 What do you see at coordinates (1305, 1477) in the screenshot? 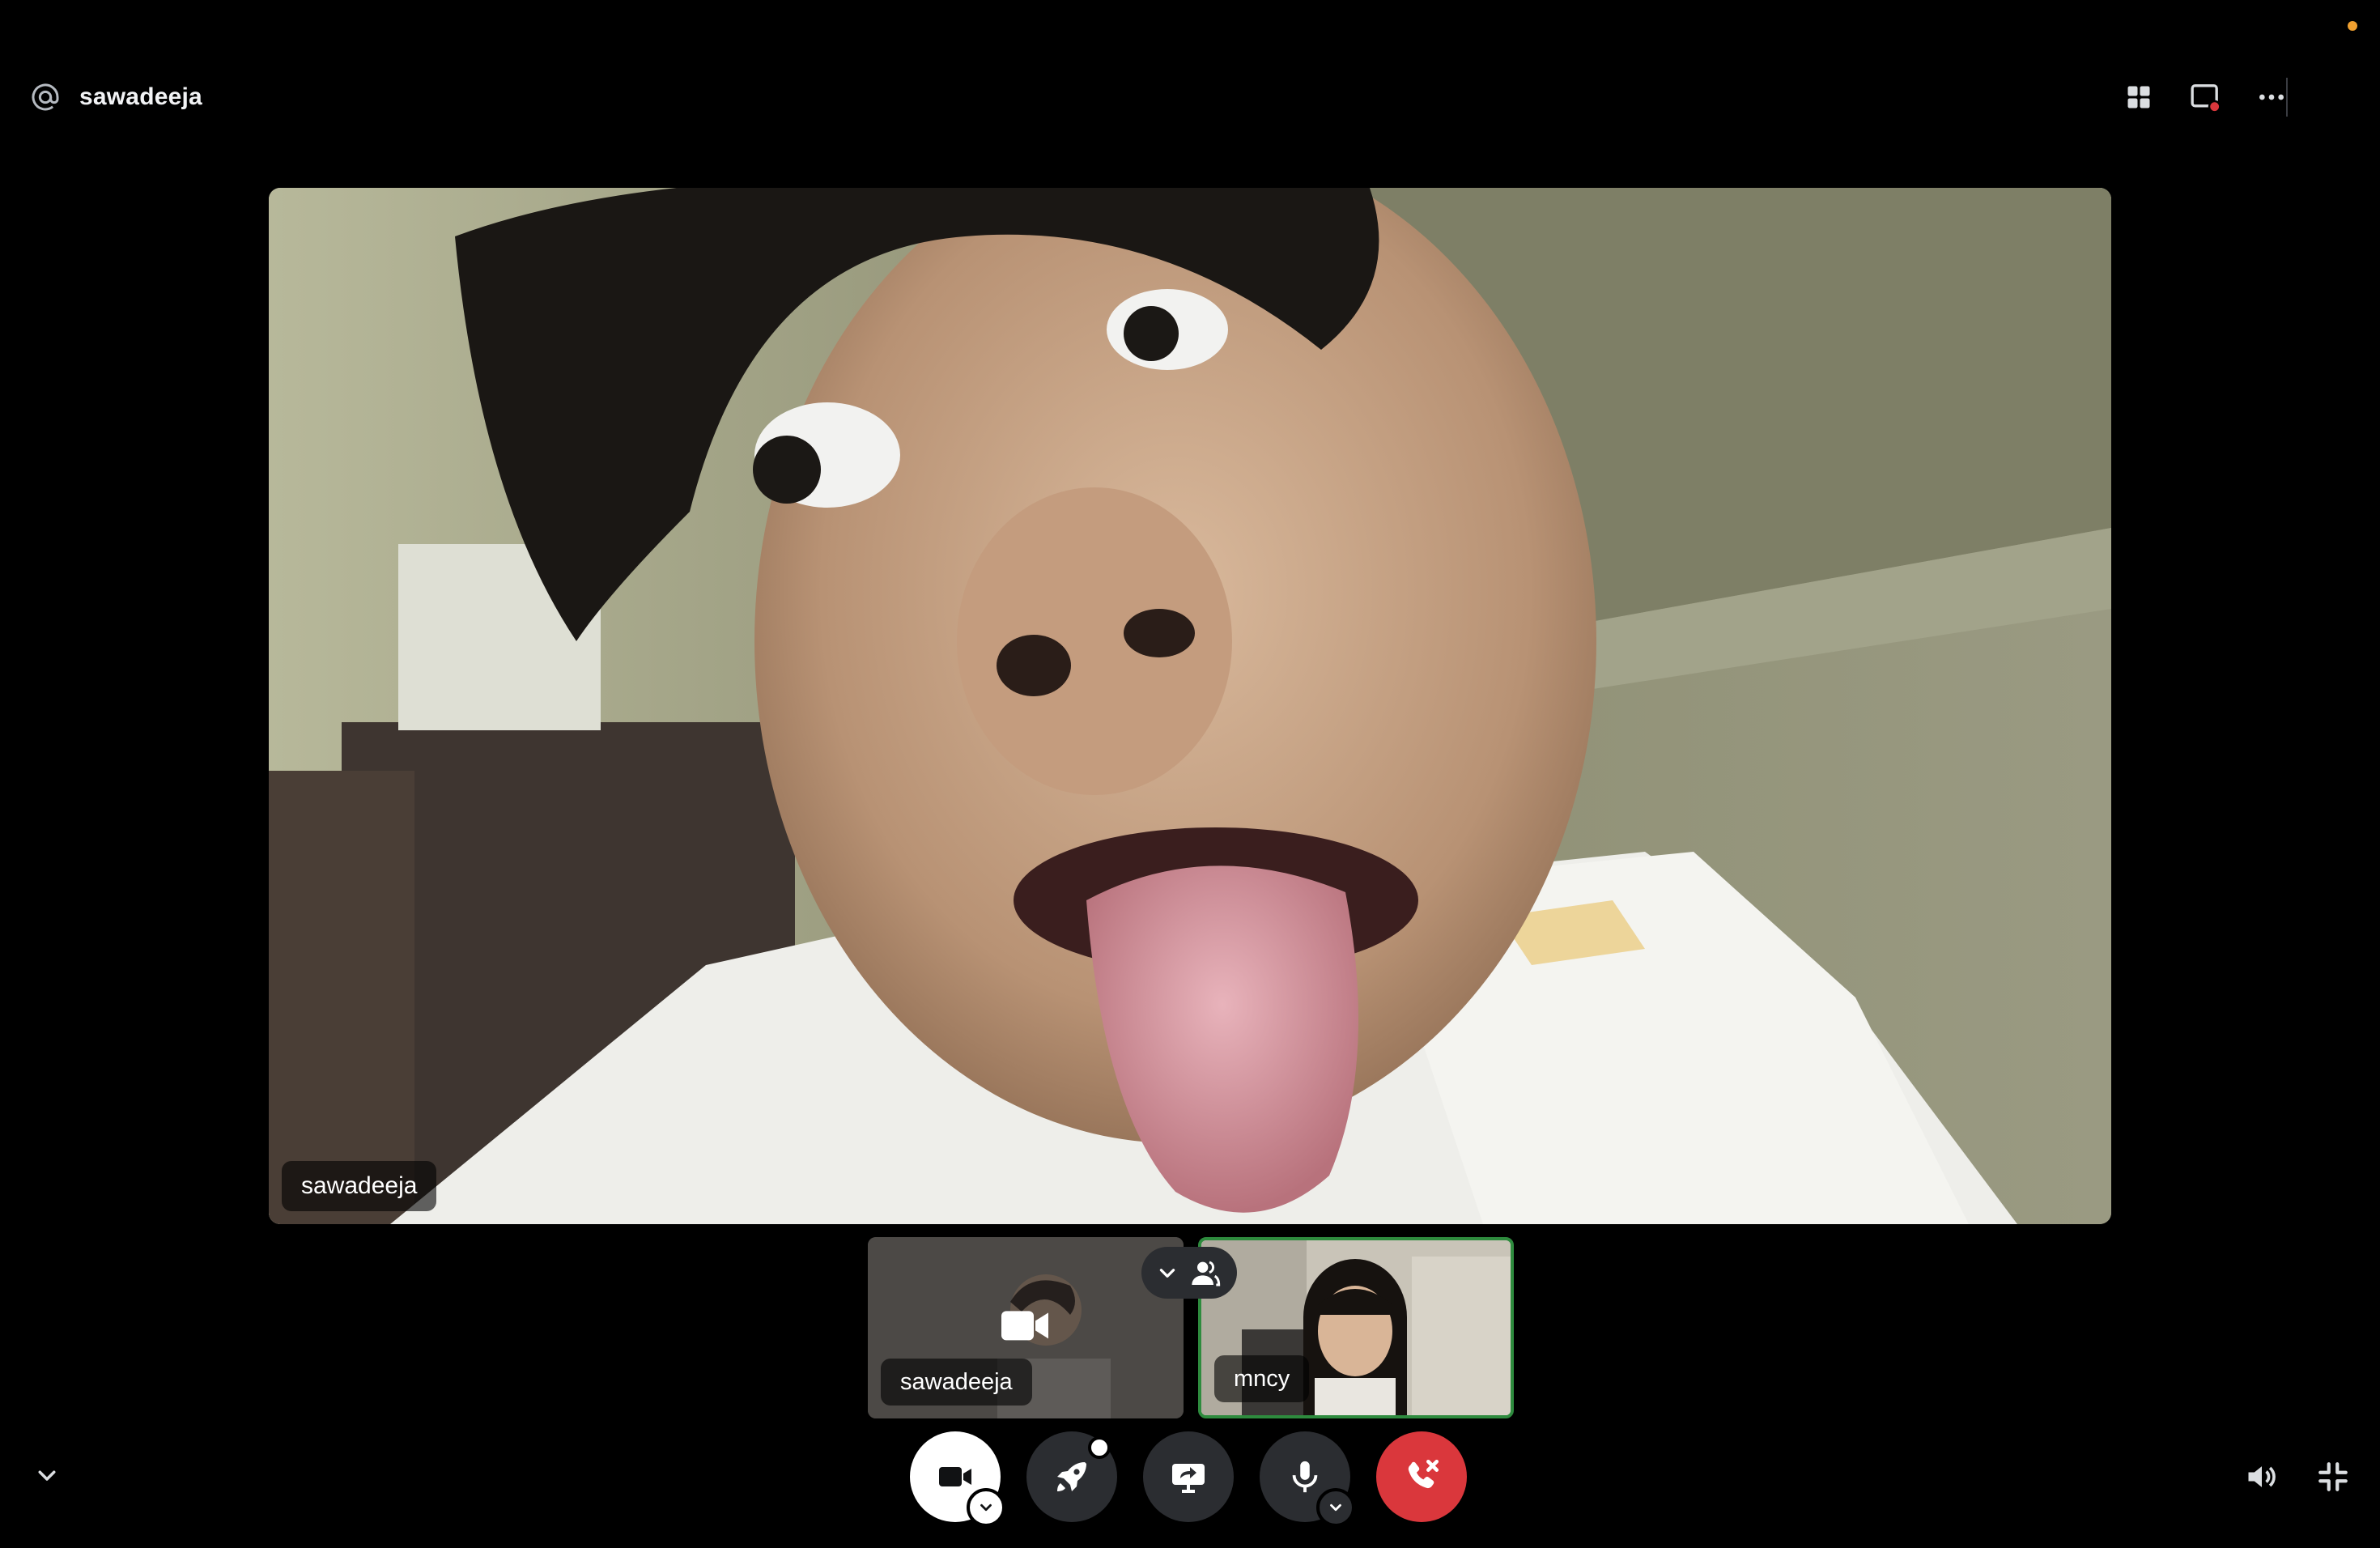
I see `microphone-icon` at bounding box center [1305, 1477].